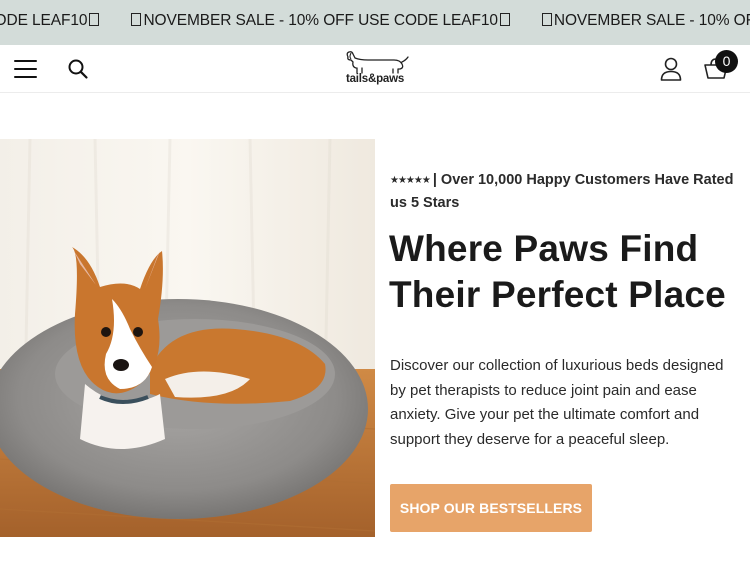  I want to click on star-rating-icon: ★★★★★, so click(410, 180).